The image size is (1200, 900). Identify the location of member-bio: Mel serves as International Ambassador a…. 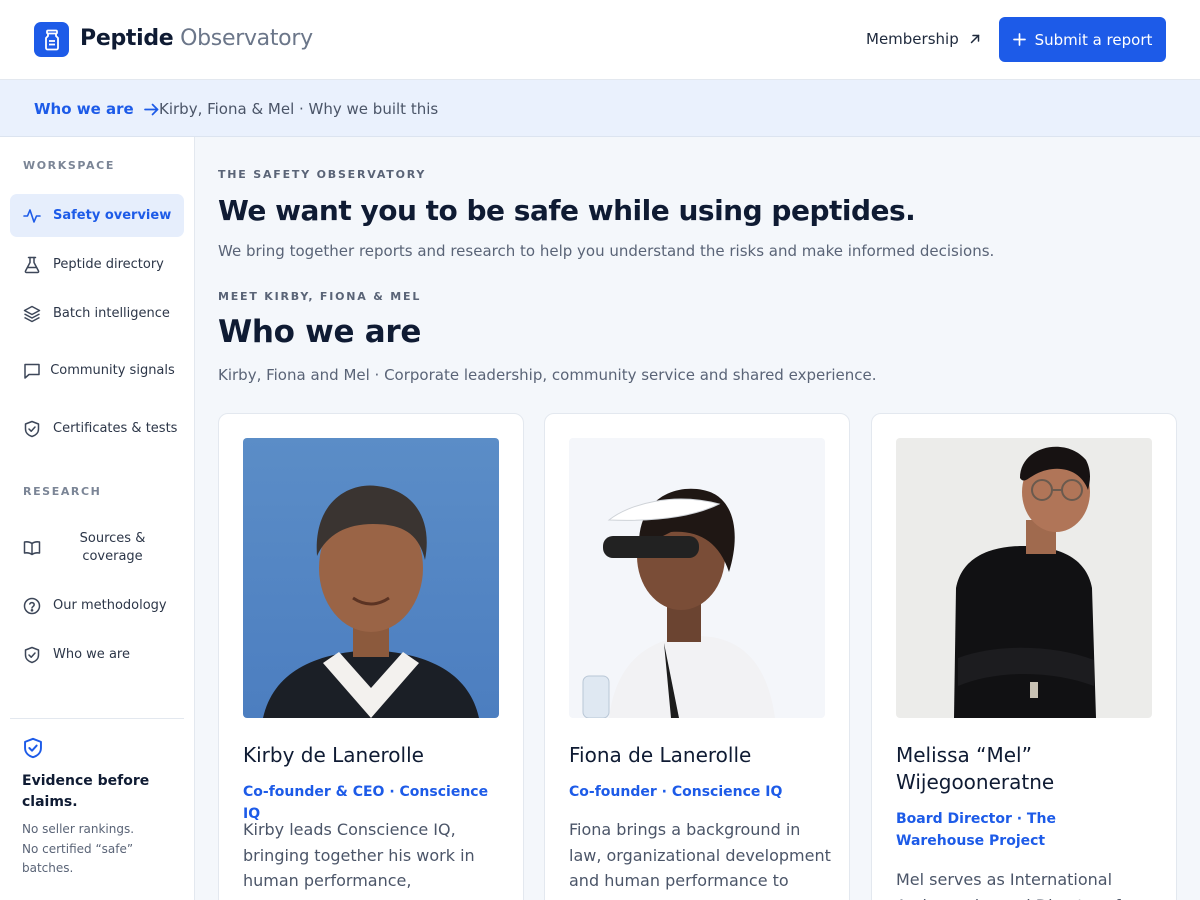
(1008, 885).